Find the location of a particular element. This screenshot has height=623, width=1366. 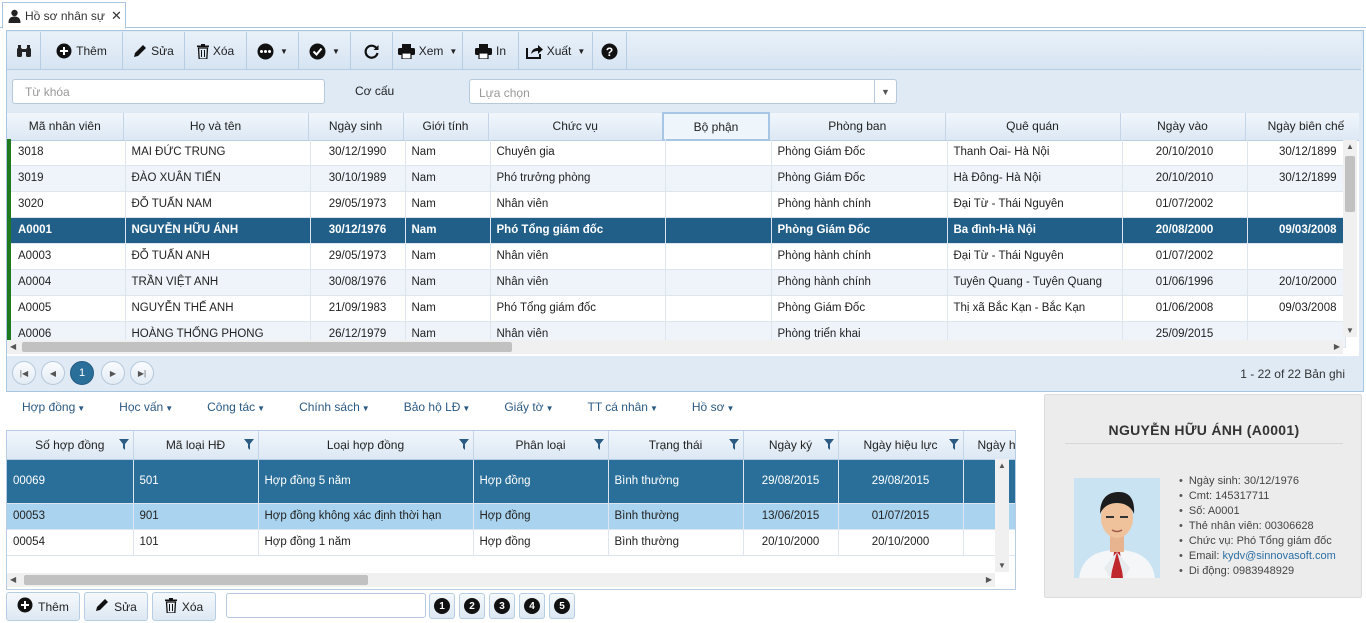

table-cell: Hợp đồng is located at coordinates (541, 516).